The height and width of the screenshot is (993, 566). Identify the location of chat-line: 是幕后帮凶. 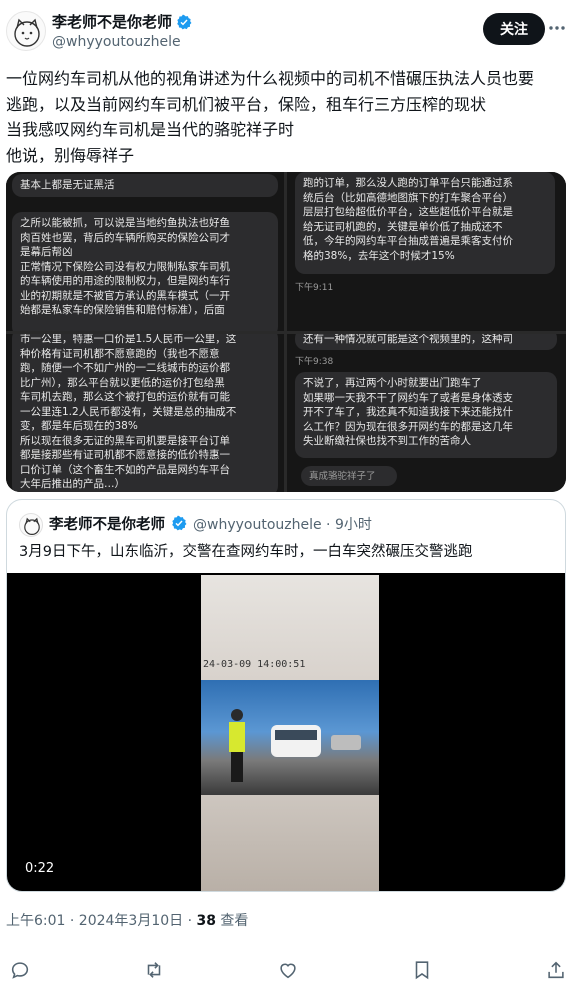
(46, 252).